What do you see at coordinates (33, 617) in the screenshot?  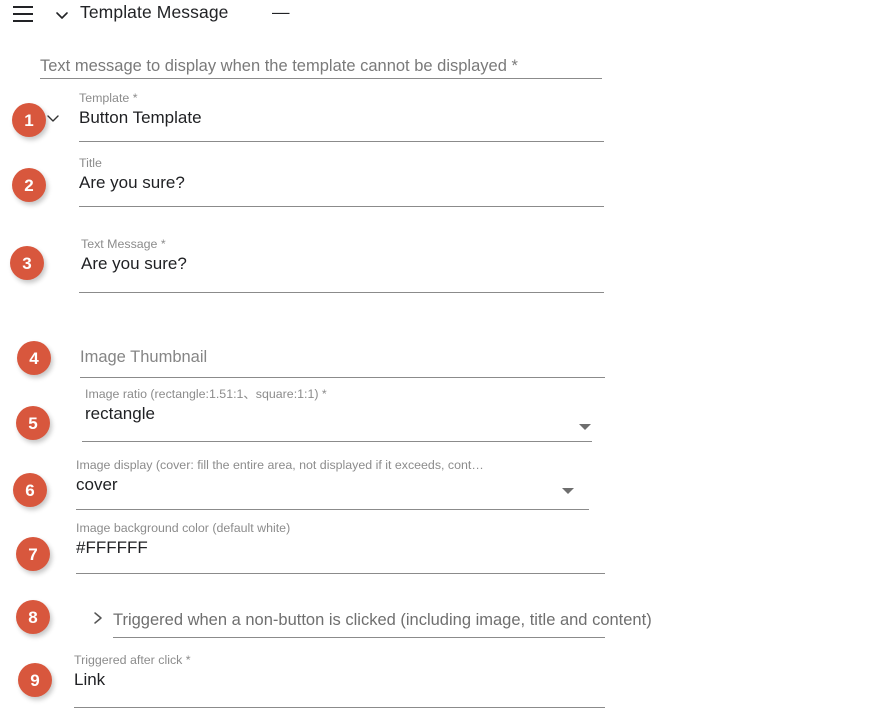 I see `step-badge-8: 8` at bounding box center [33, 617].